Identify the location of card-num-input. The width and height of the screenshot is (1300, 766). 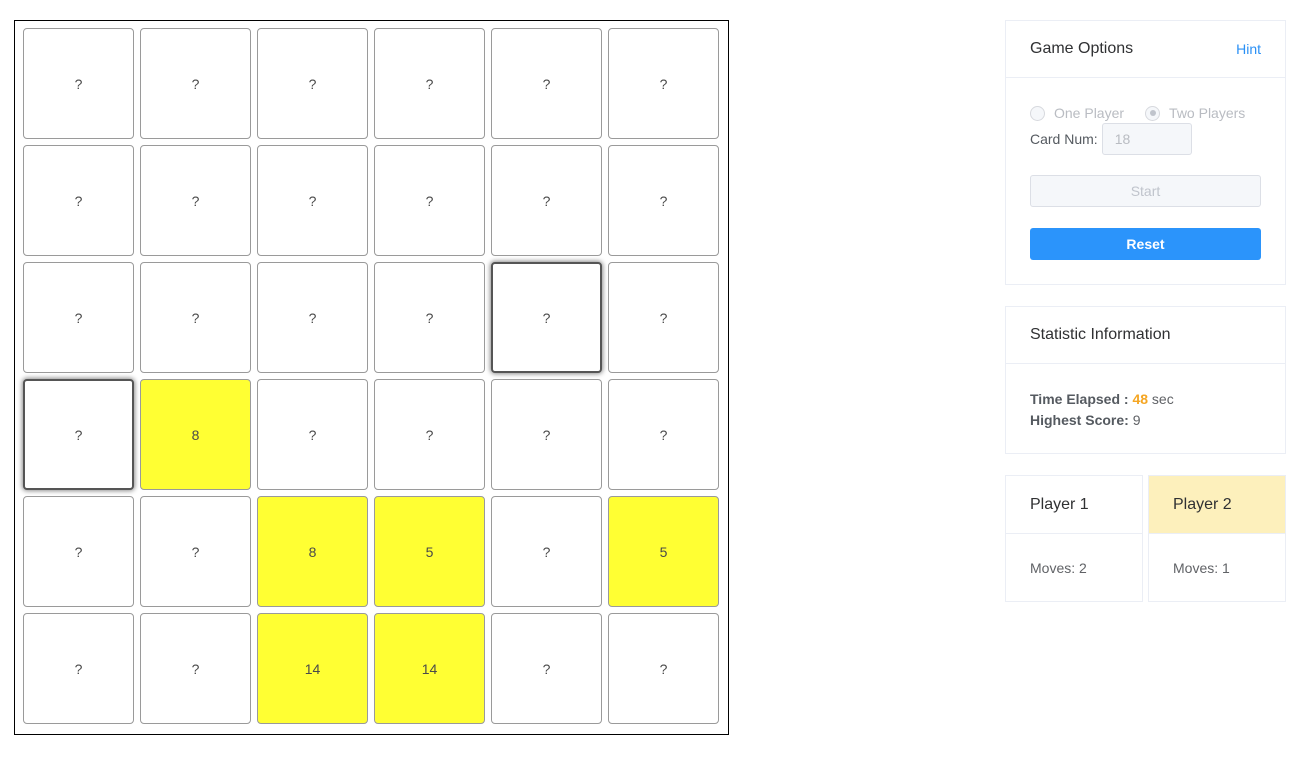
(1146, 139).